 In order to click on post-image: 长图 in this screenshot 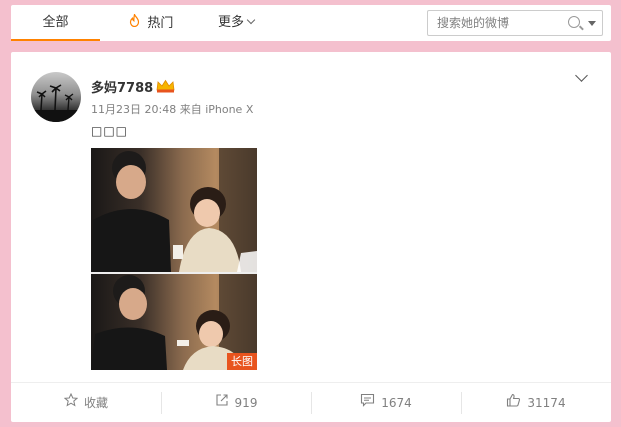, I will do `click(174, 259)`.